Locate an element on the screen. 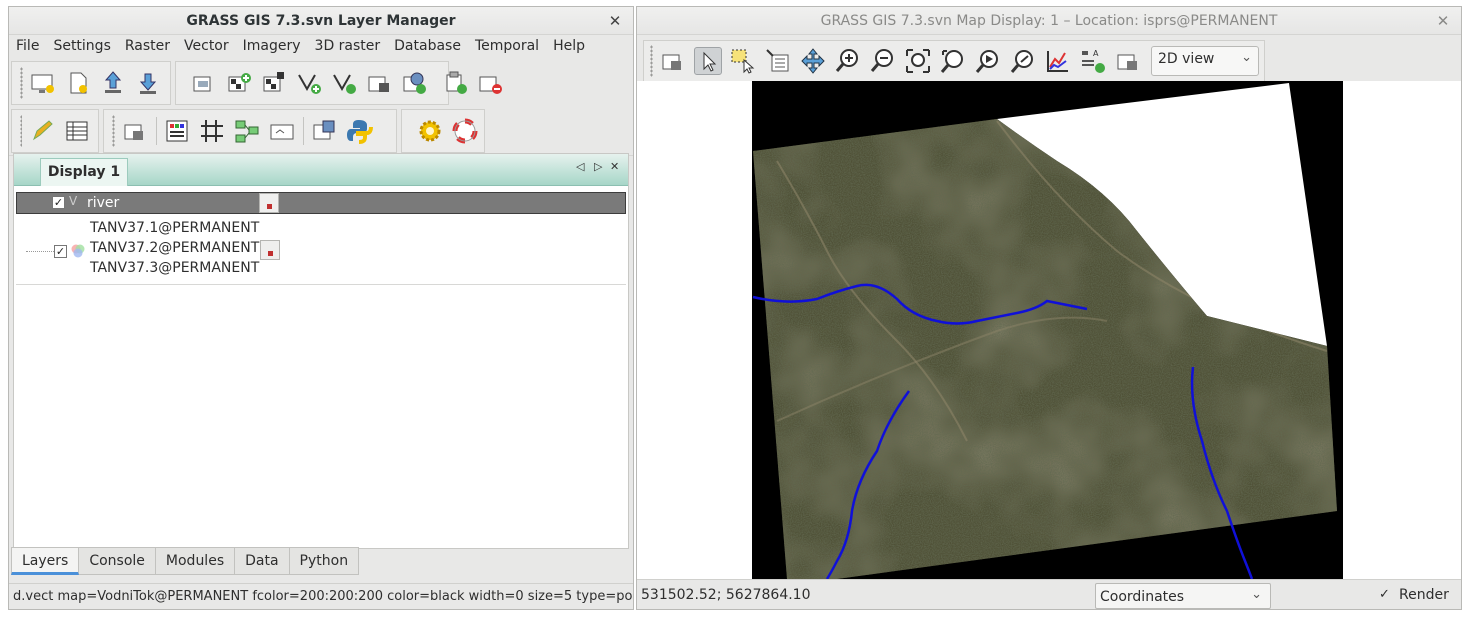 Image resolution: width=1469 pixels, height=619 pixels. rgb-band-blue: TANV37.3@PERMANENT is located at coordinates (174, 268).